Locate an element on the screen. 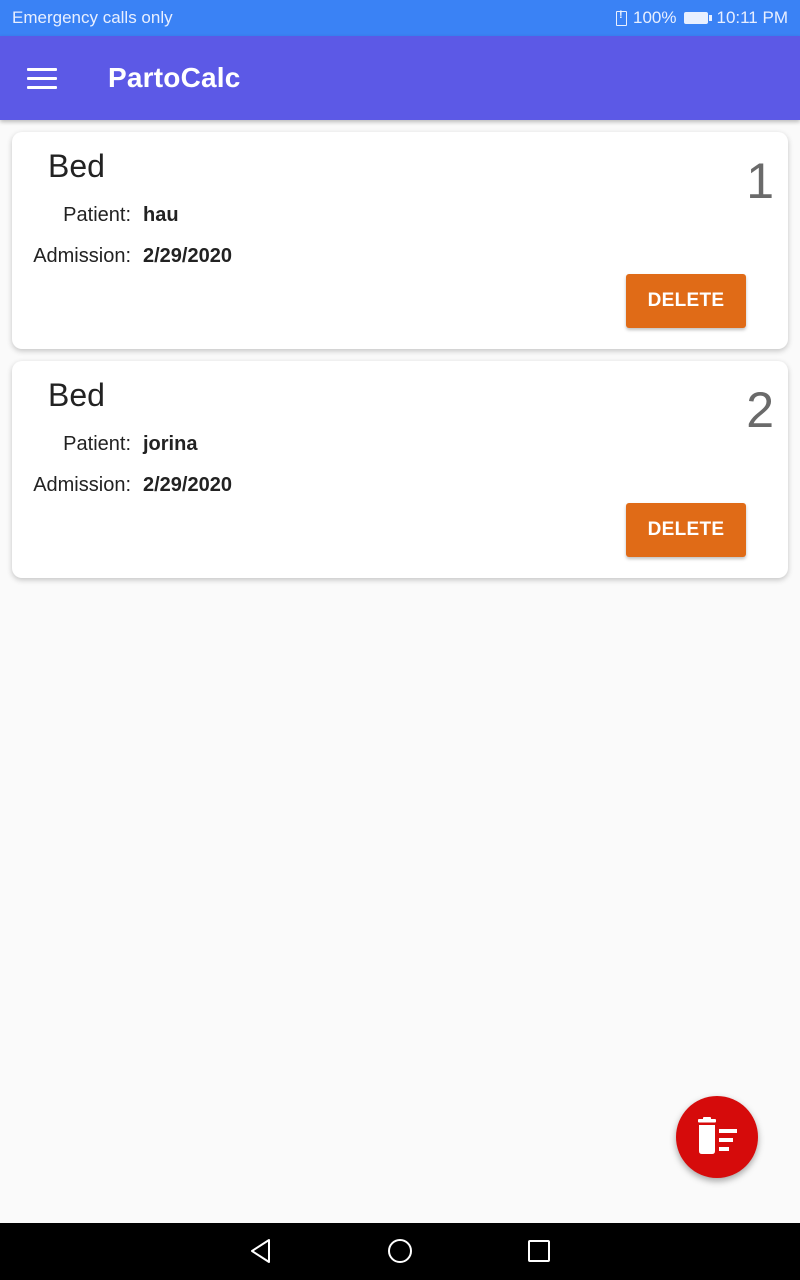 This screenshot has width=800, height=1280. patient-name: jorina is located at coordinates (170, 444).